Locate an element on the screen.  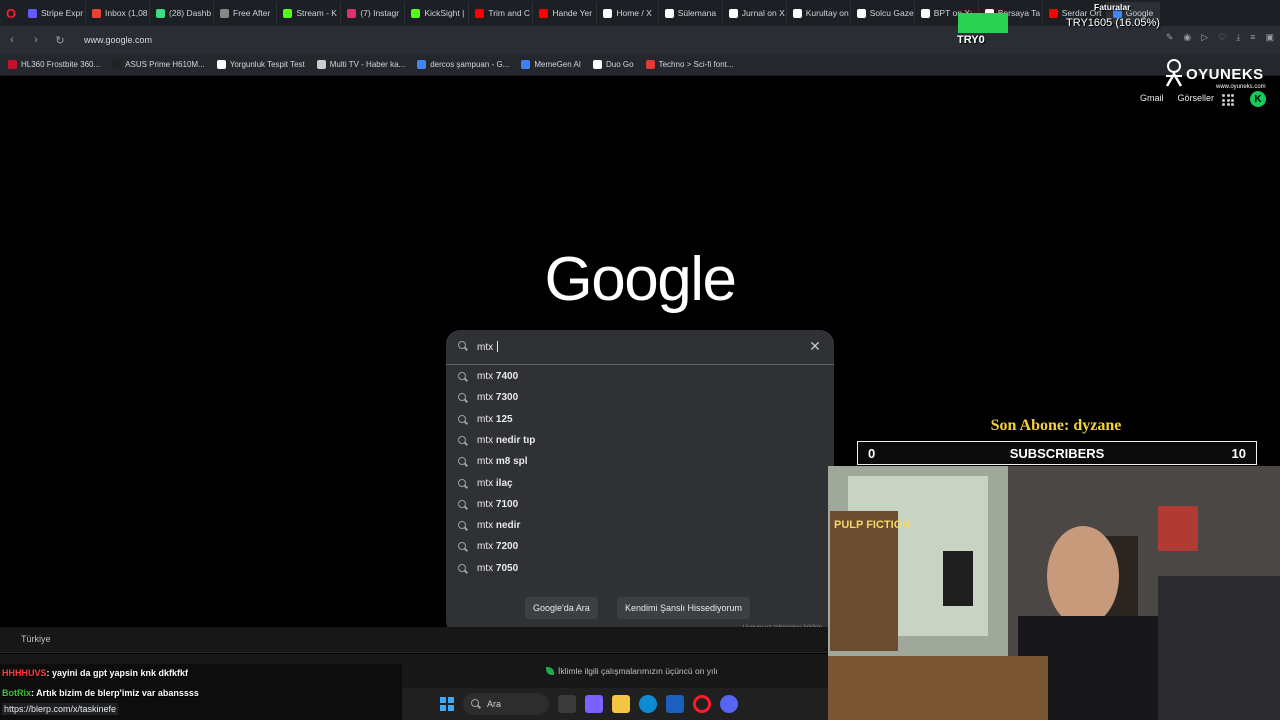
browser-tab: Free After is located at coordinates (246, 13).